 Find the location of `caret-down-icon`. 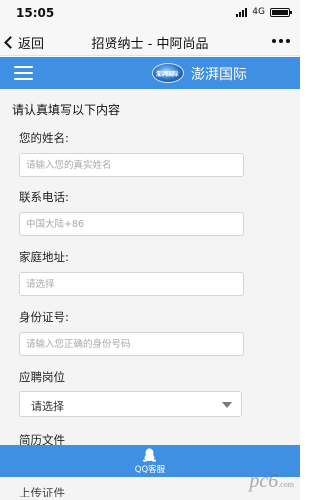

caret-down-icon is located at coordinates (227, 405).